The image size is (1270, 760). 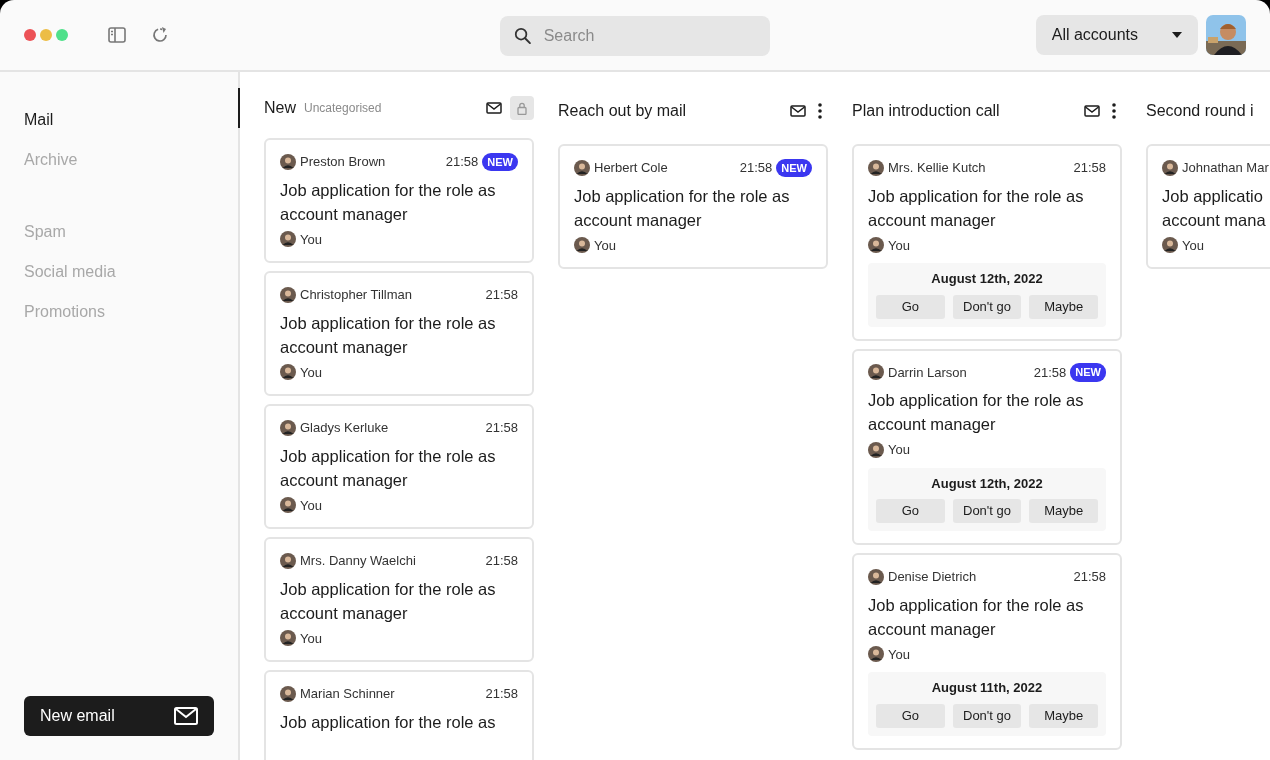 I want to click on column-title: Reach out by mail, so click(x=622, y=111).